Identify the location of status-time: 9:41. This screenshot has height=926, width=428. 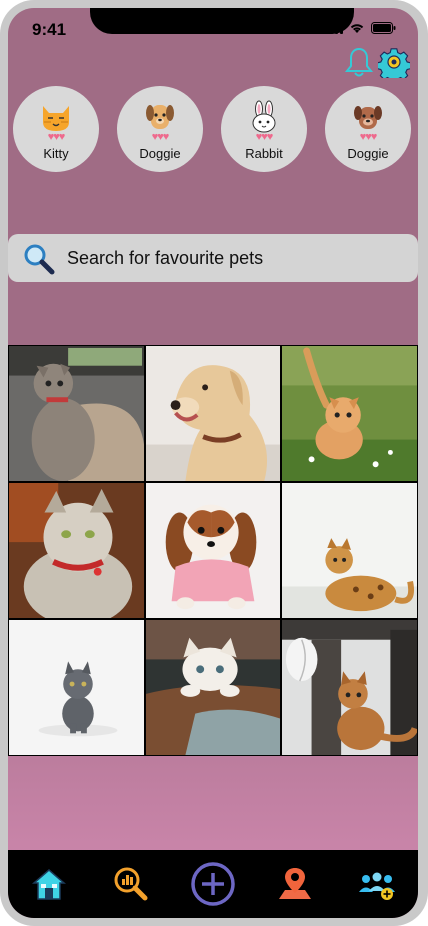
(49, 29).